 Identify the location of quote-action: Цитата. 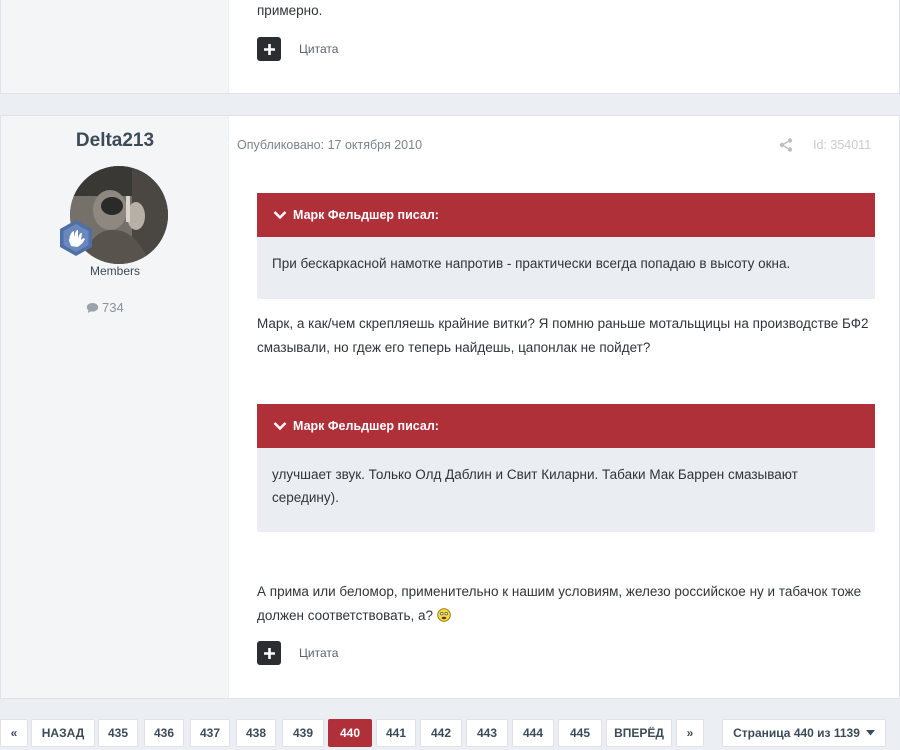
(297, 653).